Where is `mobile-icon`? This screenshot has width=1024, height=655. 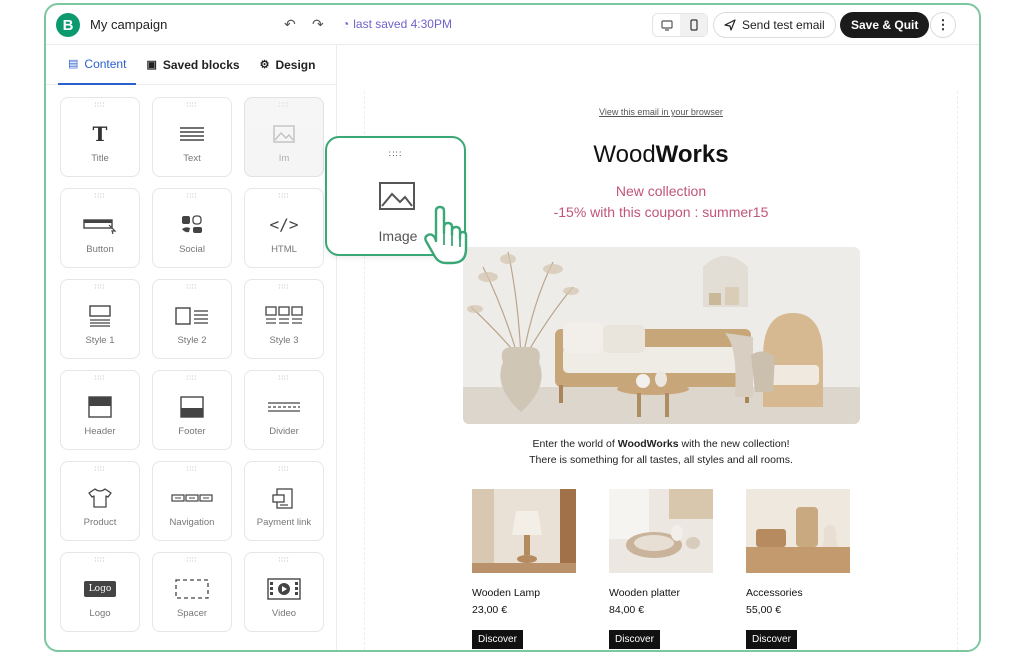
mobile-icon is located at coordinates (693, 25).